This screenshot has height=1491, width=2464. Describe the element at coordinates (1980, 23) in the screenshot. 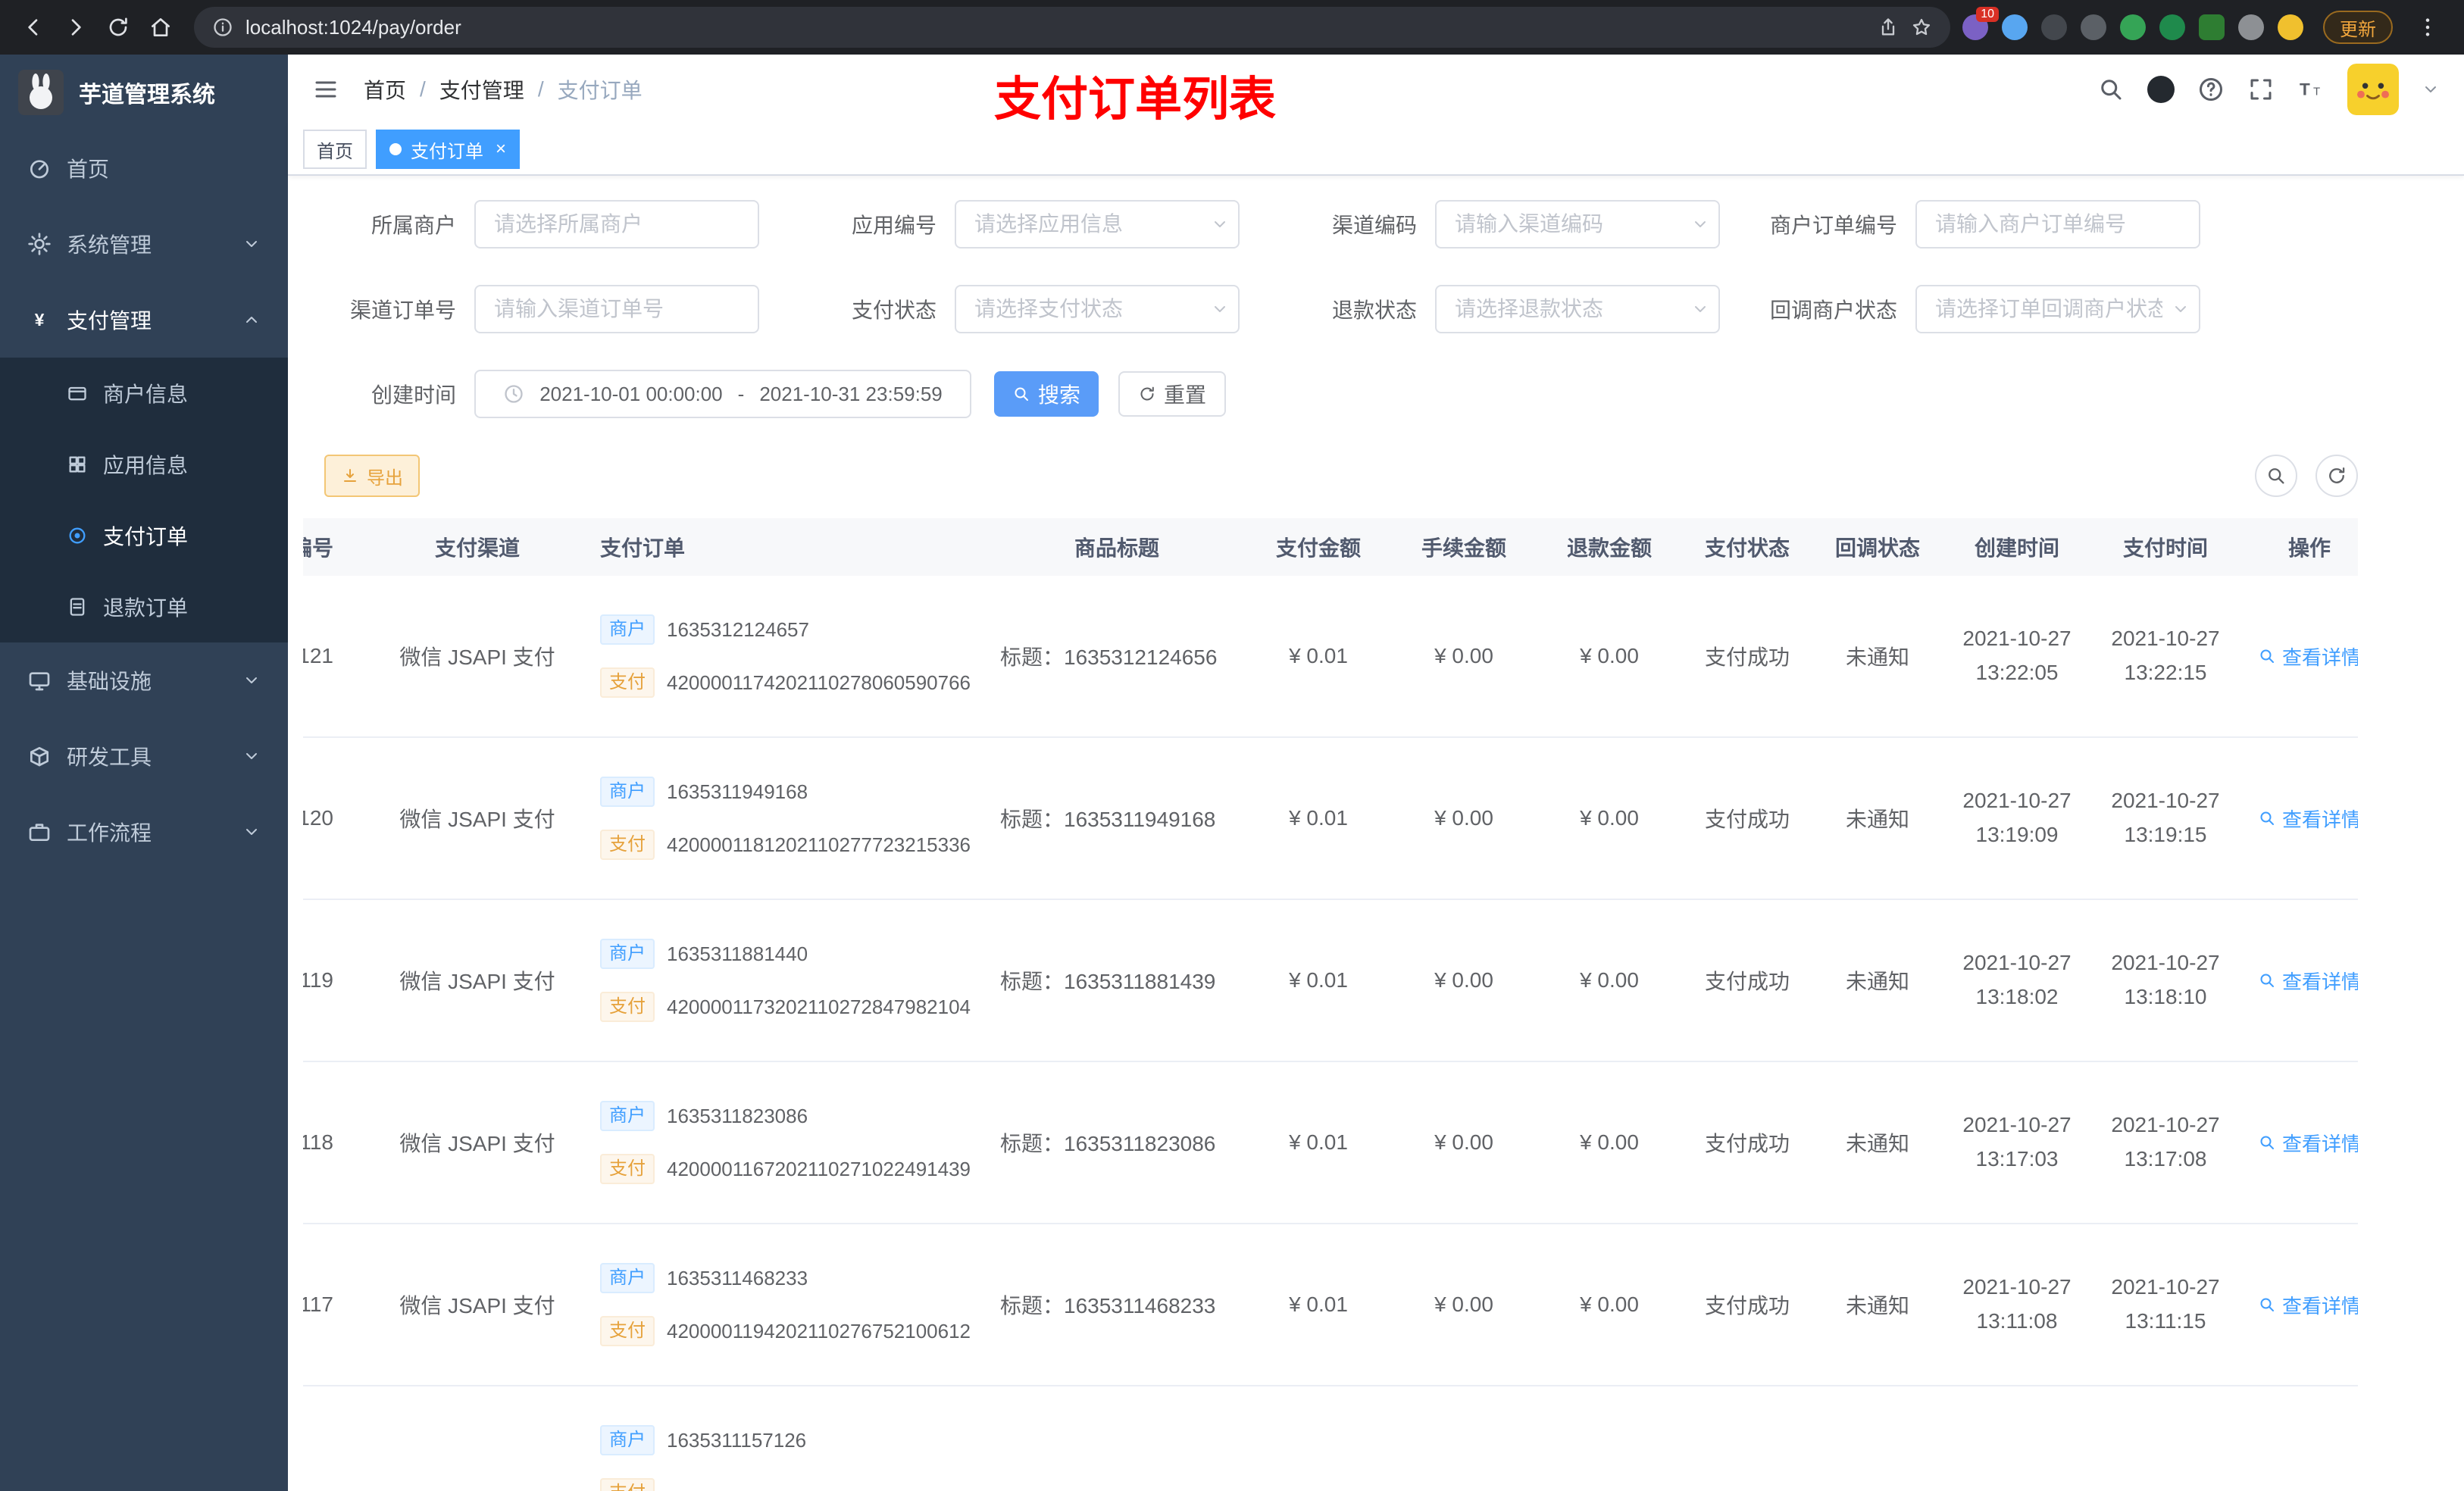

I see `extension-icon: 10` at that location.